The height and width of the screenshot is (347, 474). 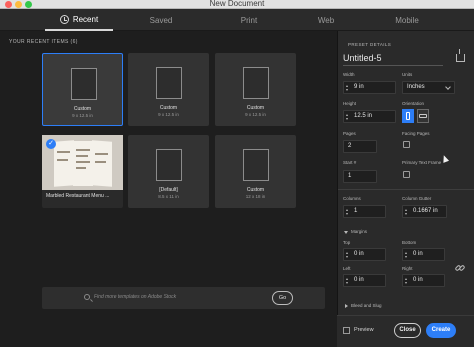 I want to click on columns-label: Columns, so click(x=352, y=198).